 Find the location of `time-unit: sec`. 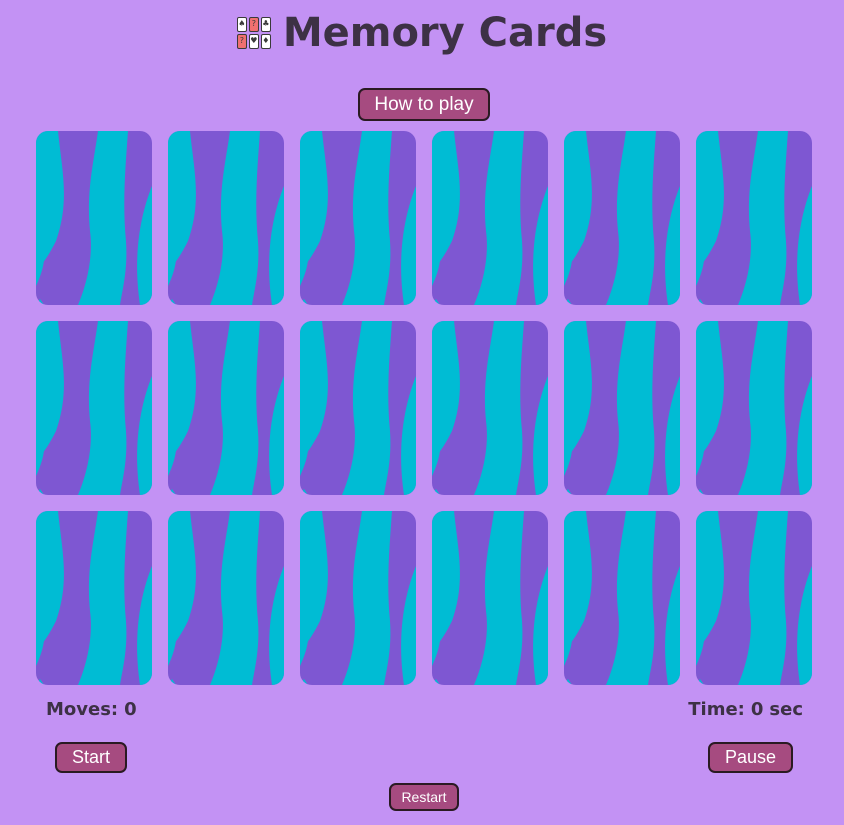

time-unit: sec is located at coordinates (786, 709).